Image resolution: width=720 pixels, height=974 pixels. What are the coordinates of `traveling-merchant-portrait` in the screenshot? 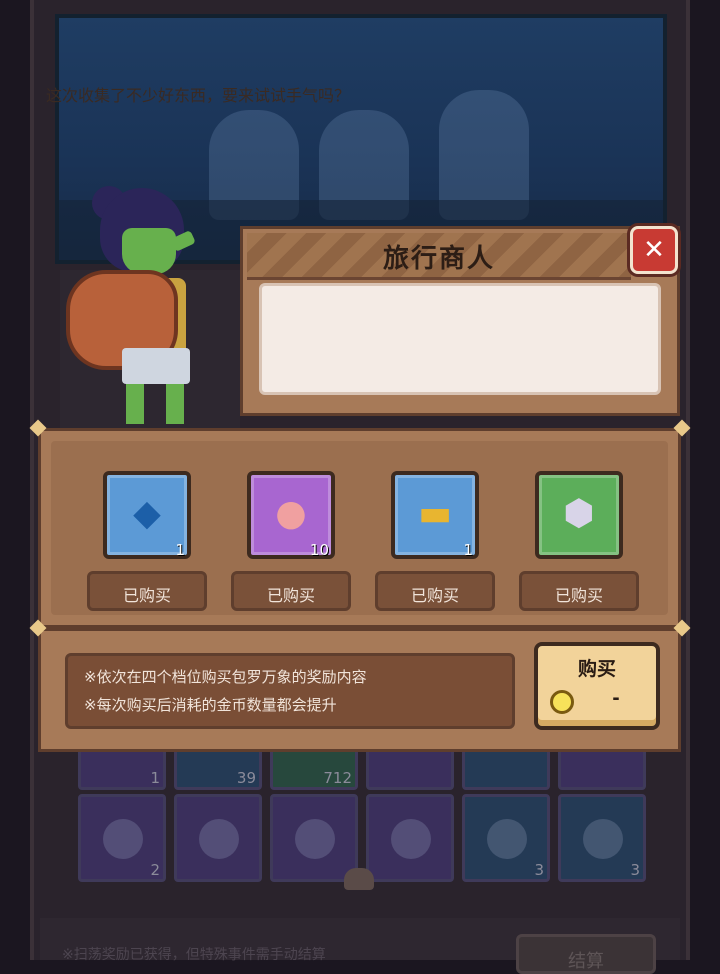 It's located at (137, 307).